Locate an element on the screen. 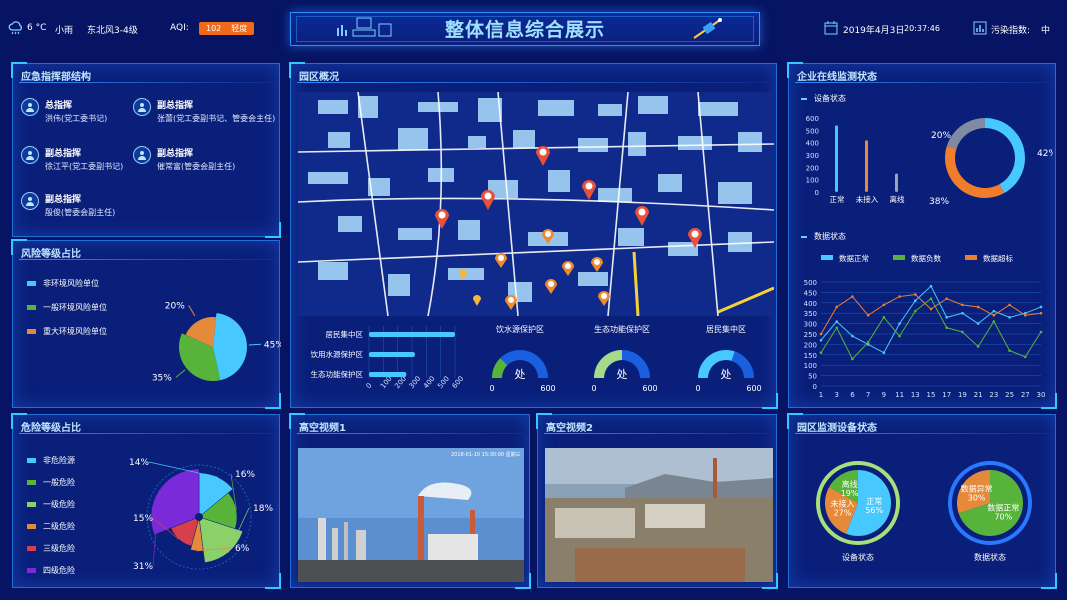 This screenshot has width=1067, height=600. rose-label: 6% is located at coordinates (242, 549).